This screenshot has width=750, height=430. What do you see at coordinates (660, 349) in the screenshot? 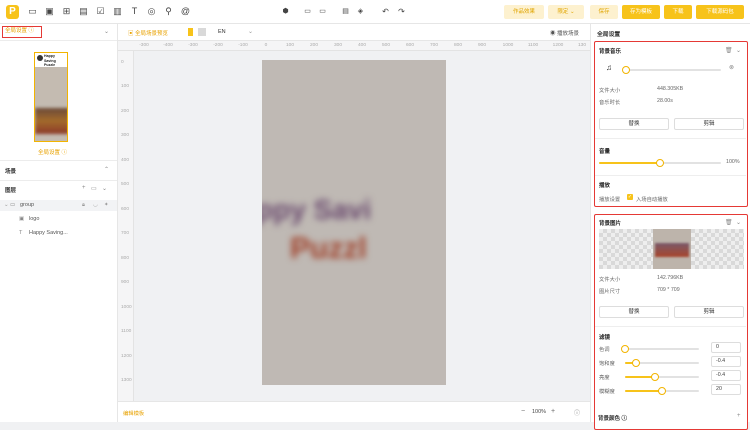
I see `hue-slider` at bounding box center [660, 349].